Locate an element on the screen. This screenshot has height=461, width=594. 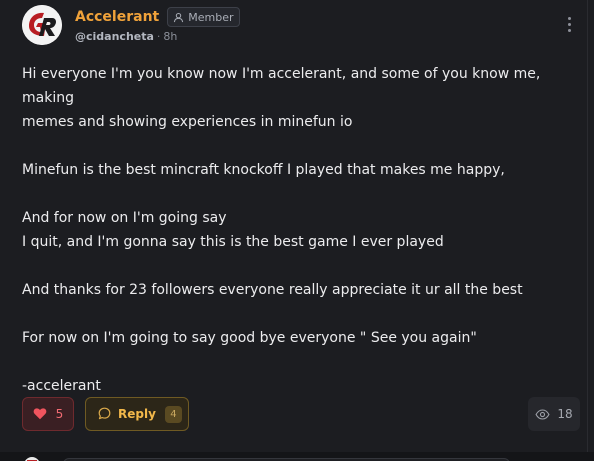
eye-icon is located at coordinates (542, 414).